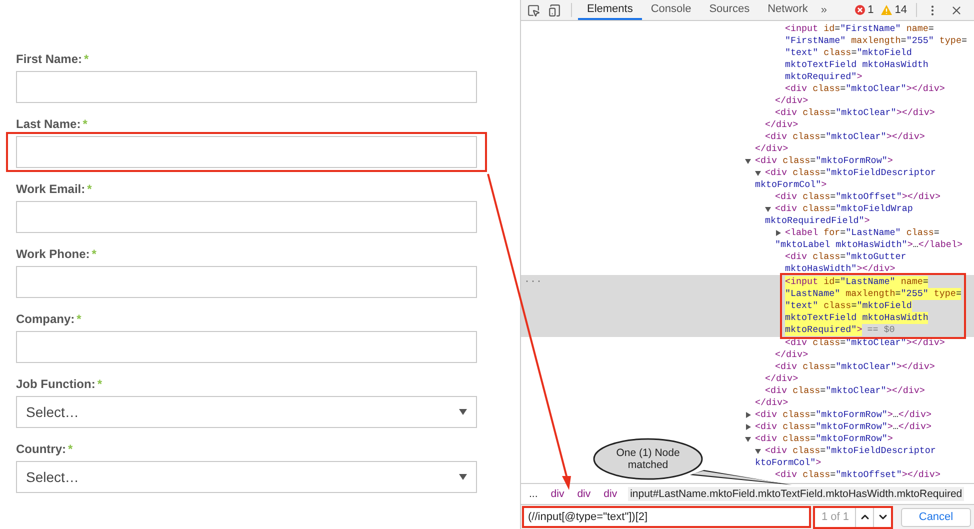  I want to click on field-label: First Name: *, so click(53, 59).